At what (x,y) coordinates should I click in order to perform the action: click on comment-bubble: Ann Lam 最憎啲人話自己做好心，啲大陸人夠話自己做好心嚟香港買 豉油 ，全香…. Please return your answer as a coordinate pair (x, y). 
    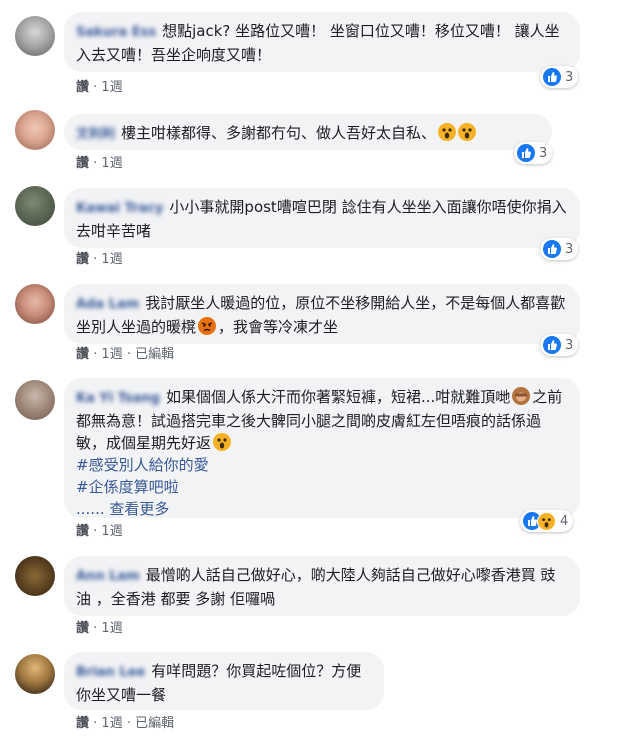
    Looking at the image, I should click on (322, 586).